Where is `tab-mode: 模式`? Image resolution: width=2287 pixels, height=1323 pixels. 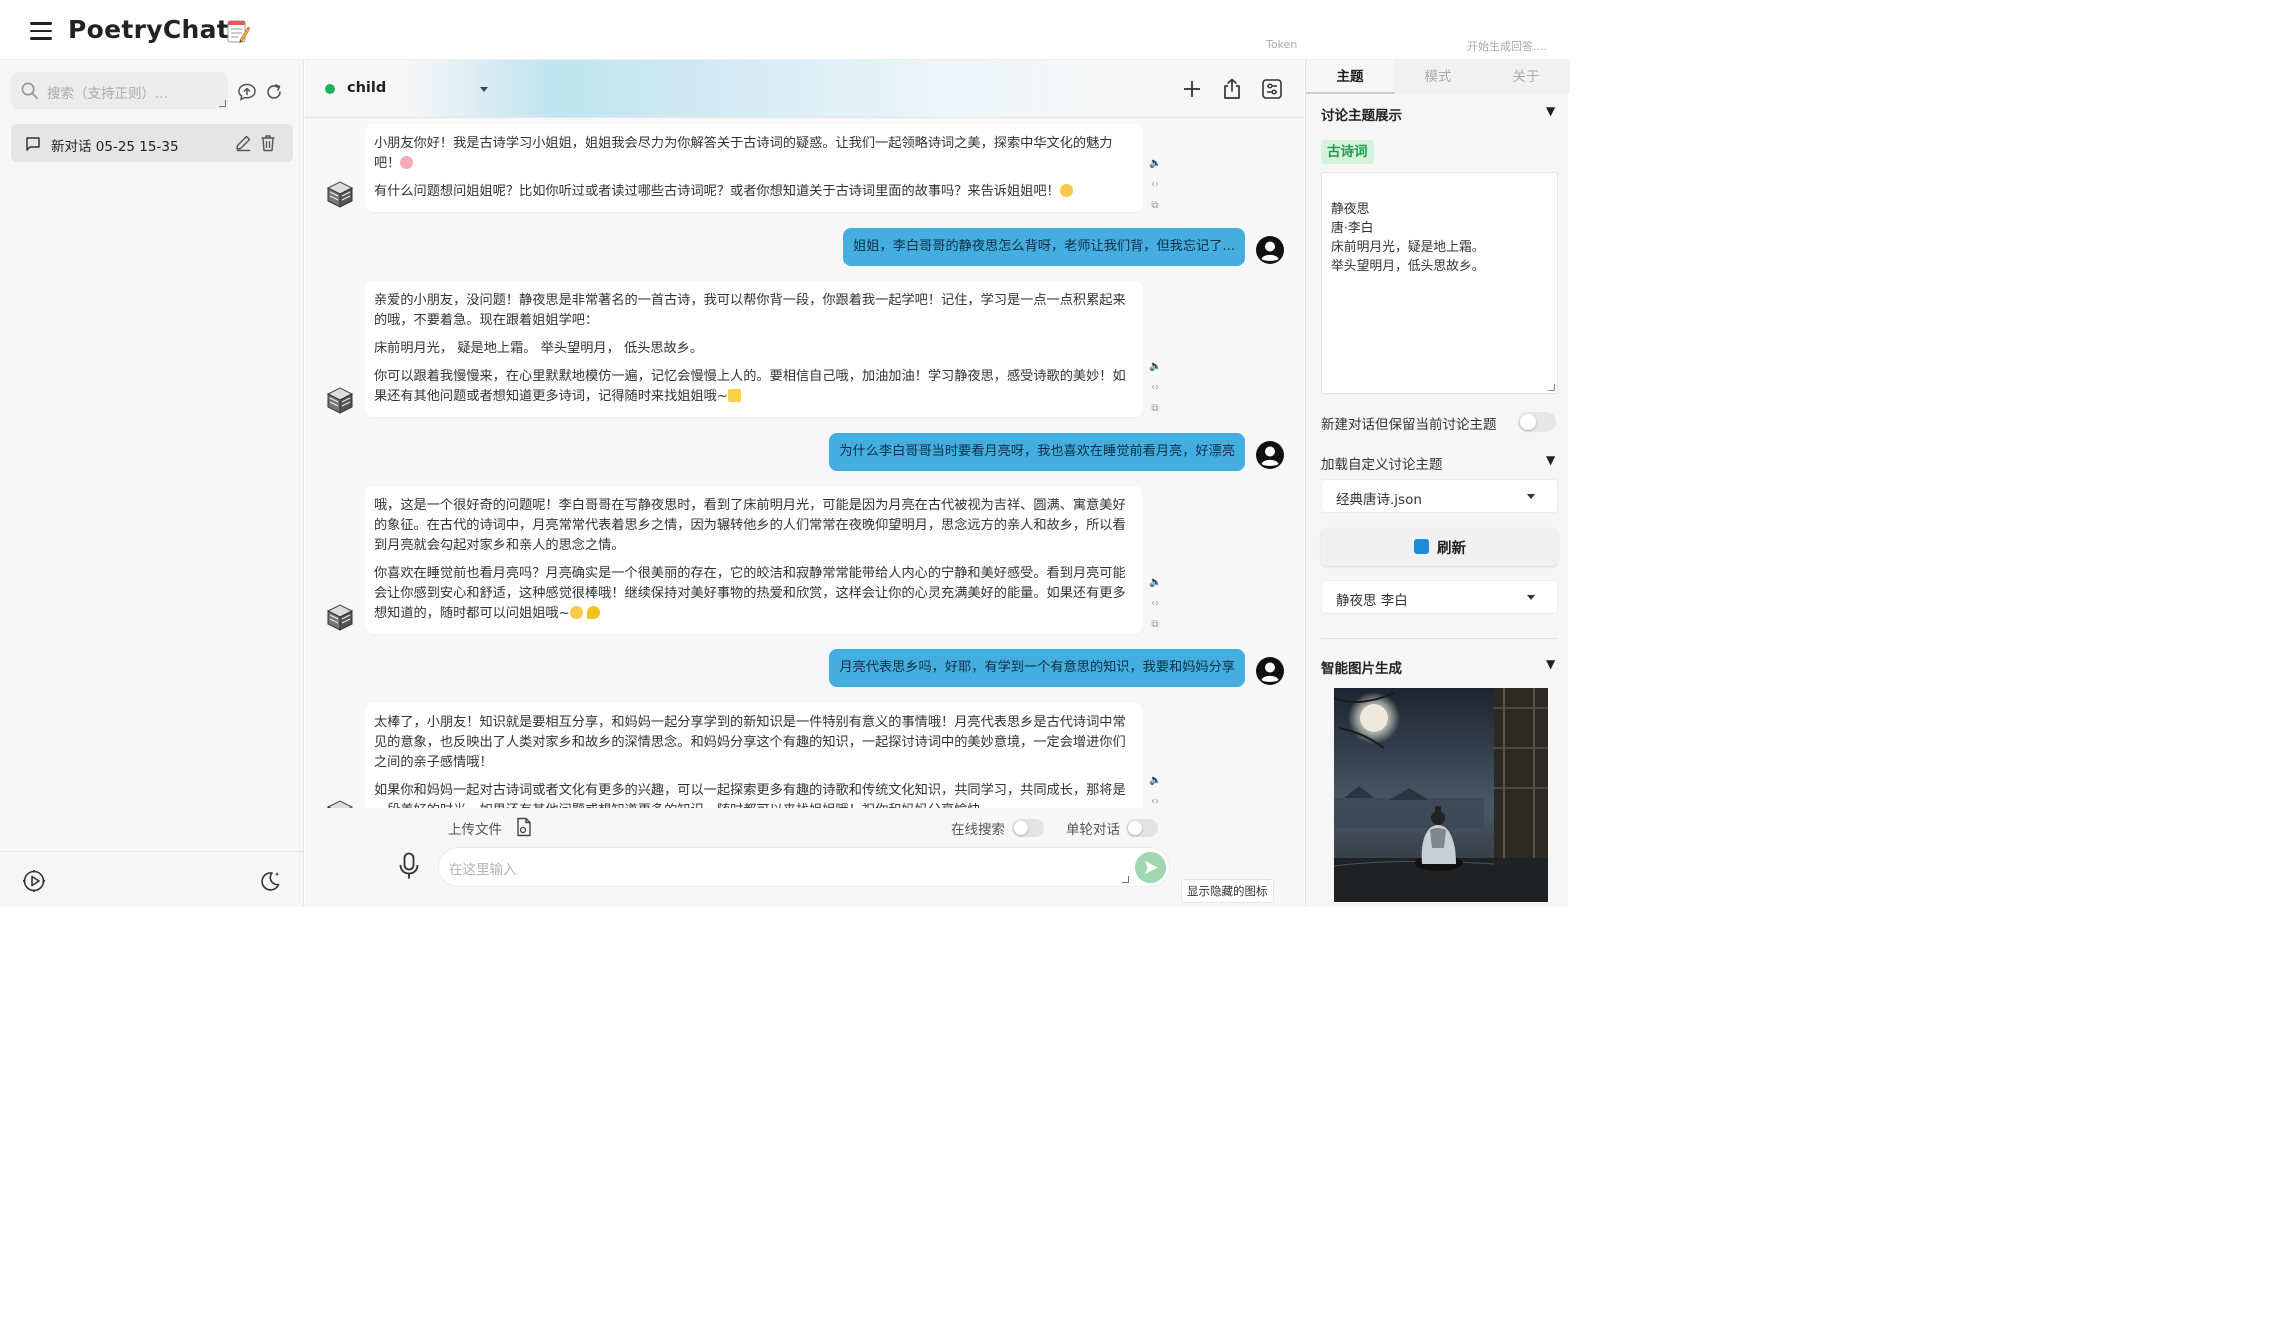
tab-mode: 模式 is located at coordinates (1438, 77).